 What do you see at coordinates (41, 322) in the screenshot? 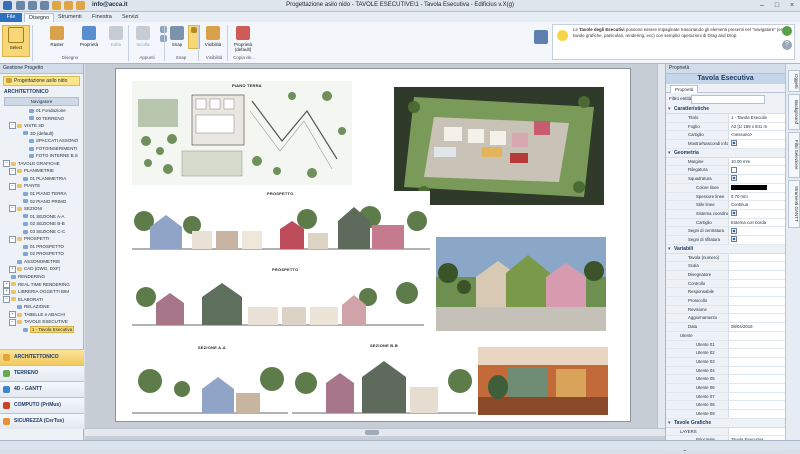
I see `tree-item: − TAVOLE ESECUTIVE` at bounding box center [41, 322].